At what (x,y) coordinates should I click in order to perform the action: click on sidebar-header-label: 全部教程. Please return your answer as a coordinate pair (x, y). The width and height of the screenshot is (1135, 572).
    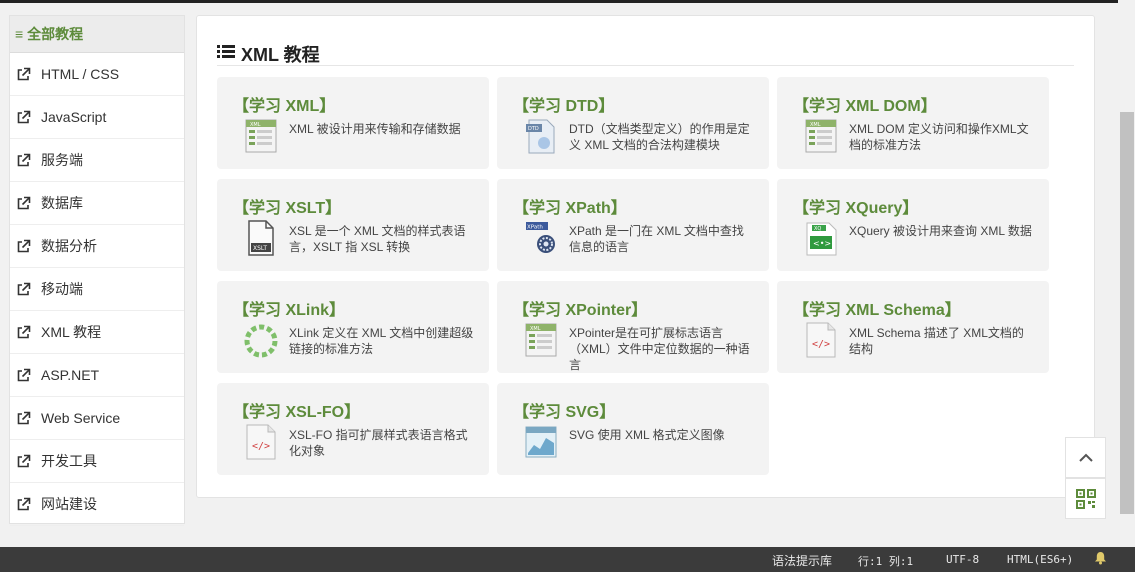
    Looking at the image, I should click on (55, 34).